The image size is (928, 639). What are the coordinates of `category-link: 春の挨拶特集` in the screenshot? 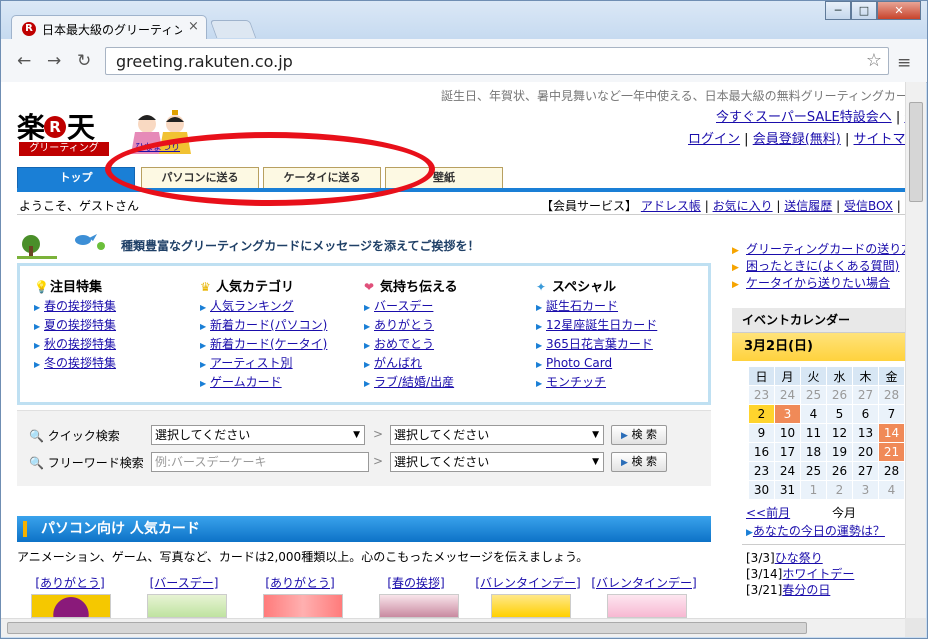 It's located at (80, 306).